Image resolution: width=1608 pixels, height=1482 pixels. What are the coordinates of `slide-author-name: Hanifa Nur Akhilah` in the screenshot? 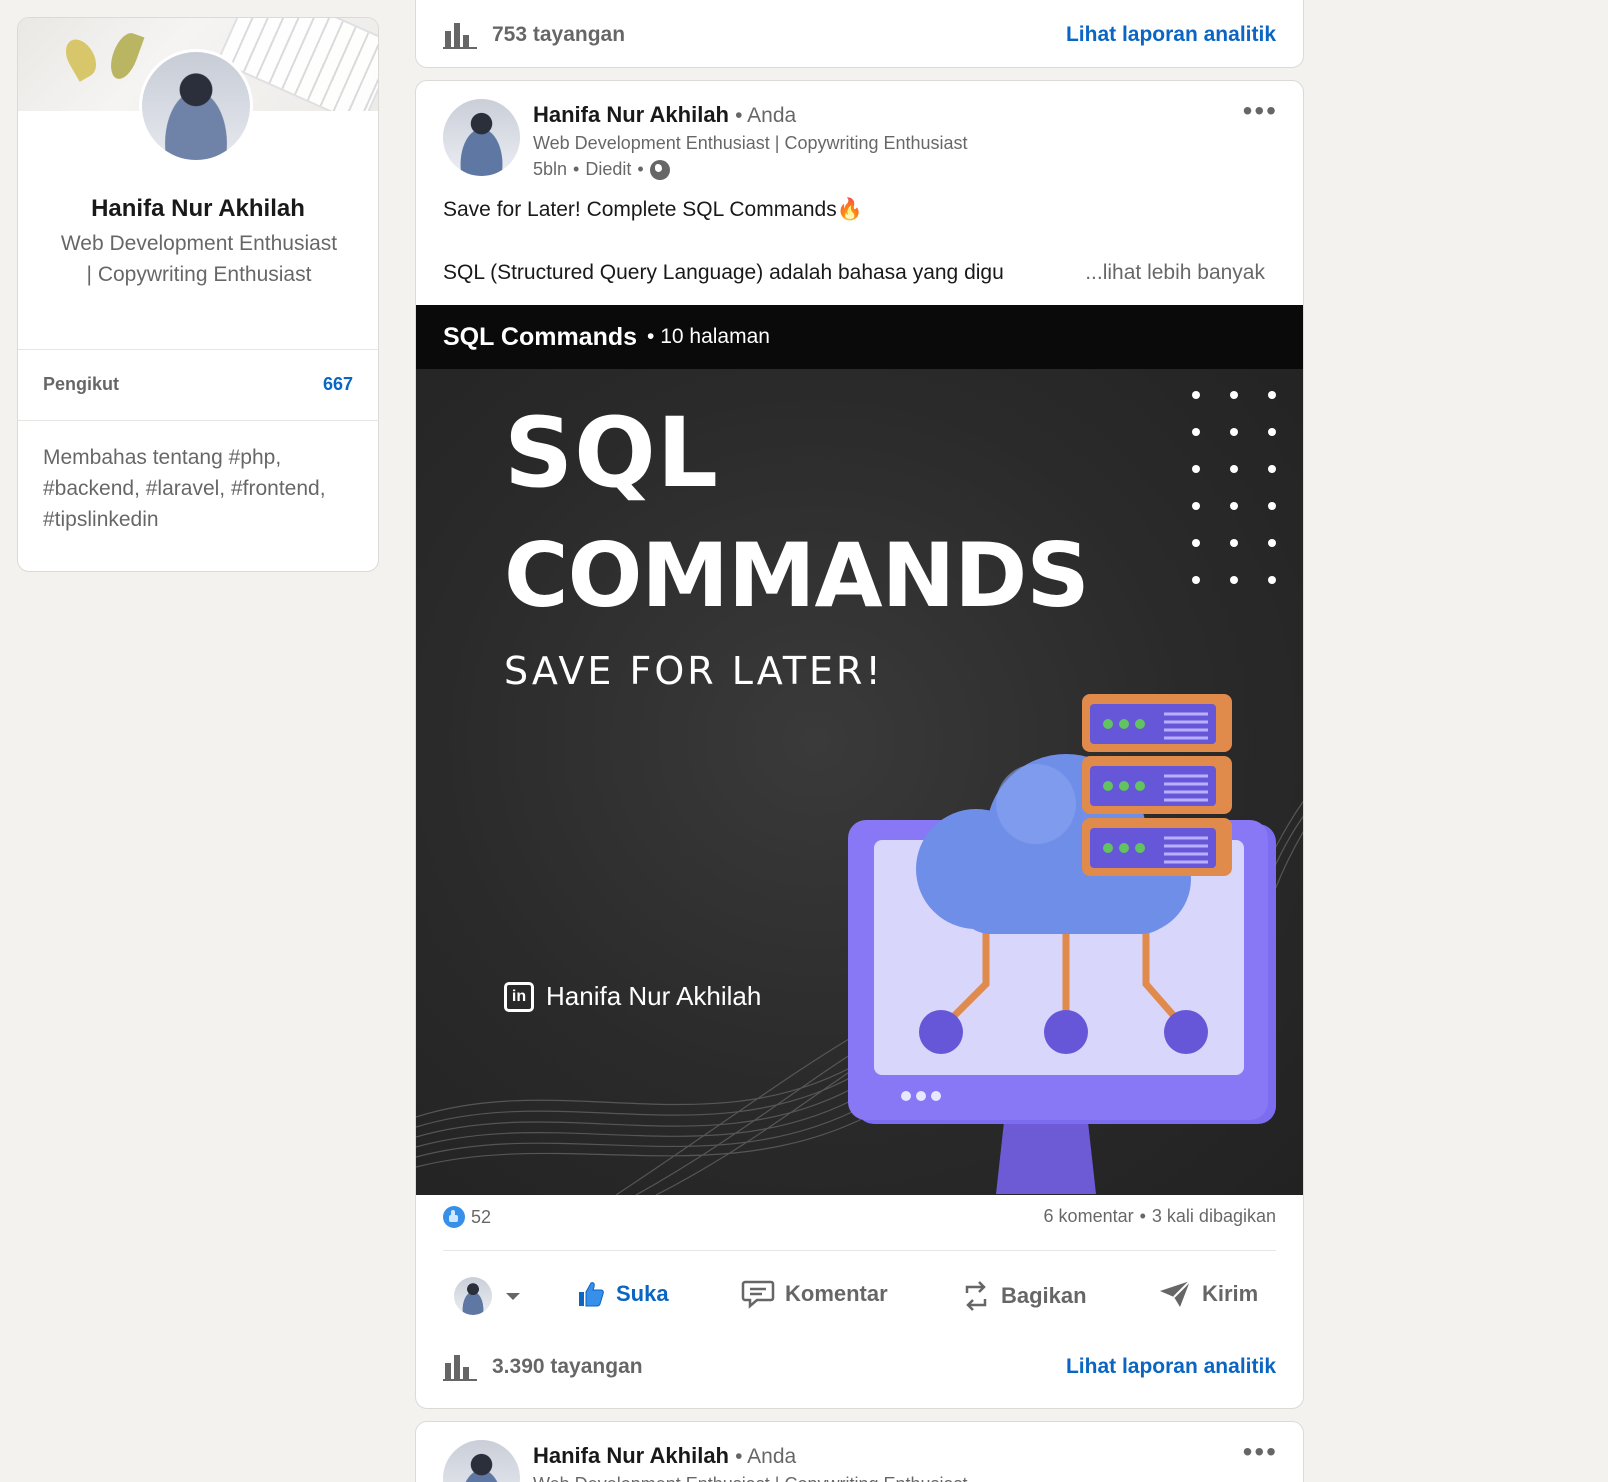 It's located at (654, 996).